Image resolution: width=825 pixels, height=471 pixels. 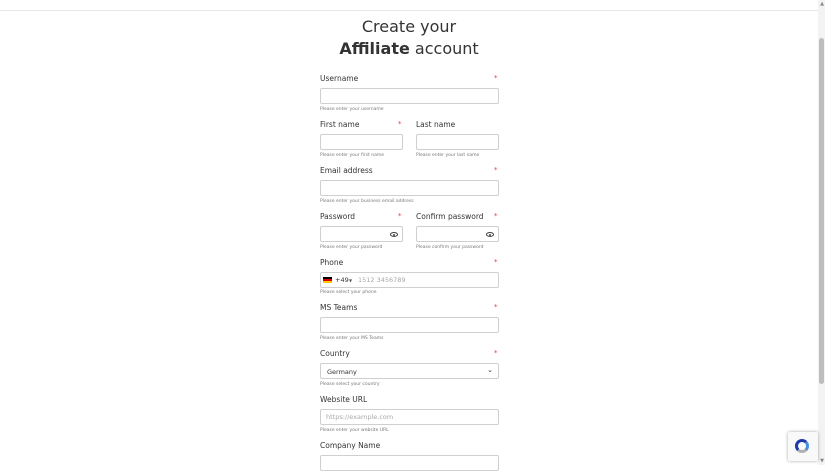 What do you see at coordinates (496, 262) in the screenshot?
I see `phone-required-mark: *` at bounding box center [496, 262].